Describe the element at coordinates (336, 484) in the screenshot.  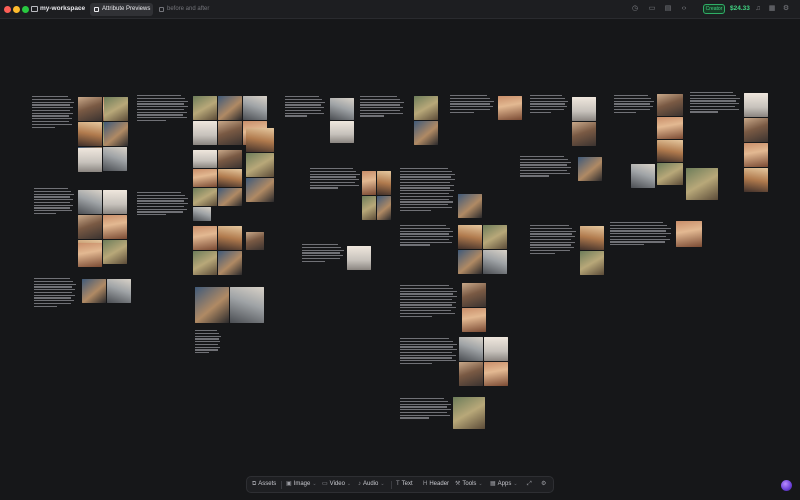
I see `video-button: ▭ Video ⌄` at that location.